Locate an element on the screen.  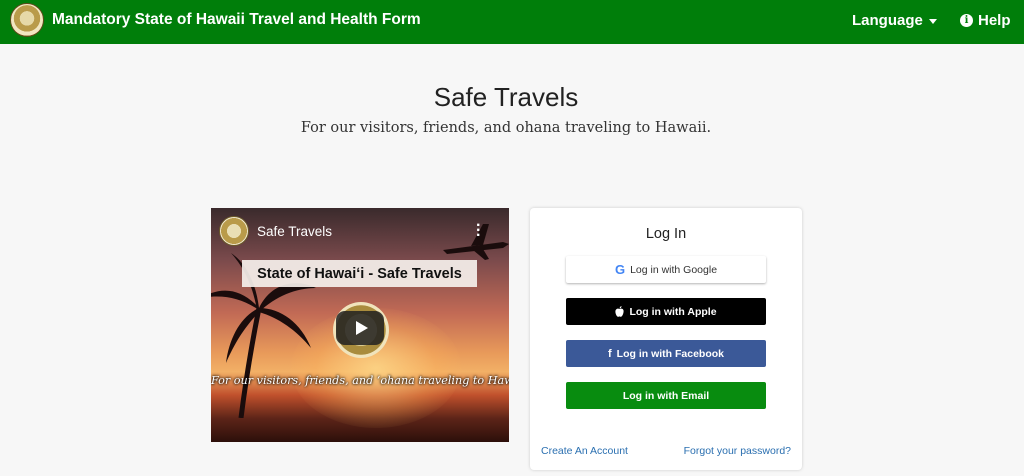
email-login-label: Log in with Email is located at coordinates (666, 395).